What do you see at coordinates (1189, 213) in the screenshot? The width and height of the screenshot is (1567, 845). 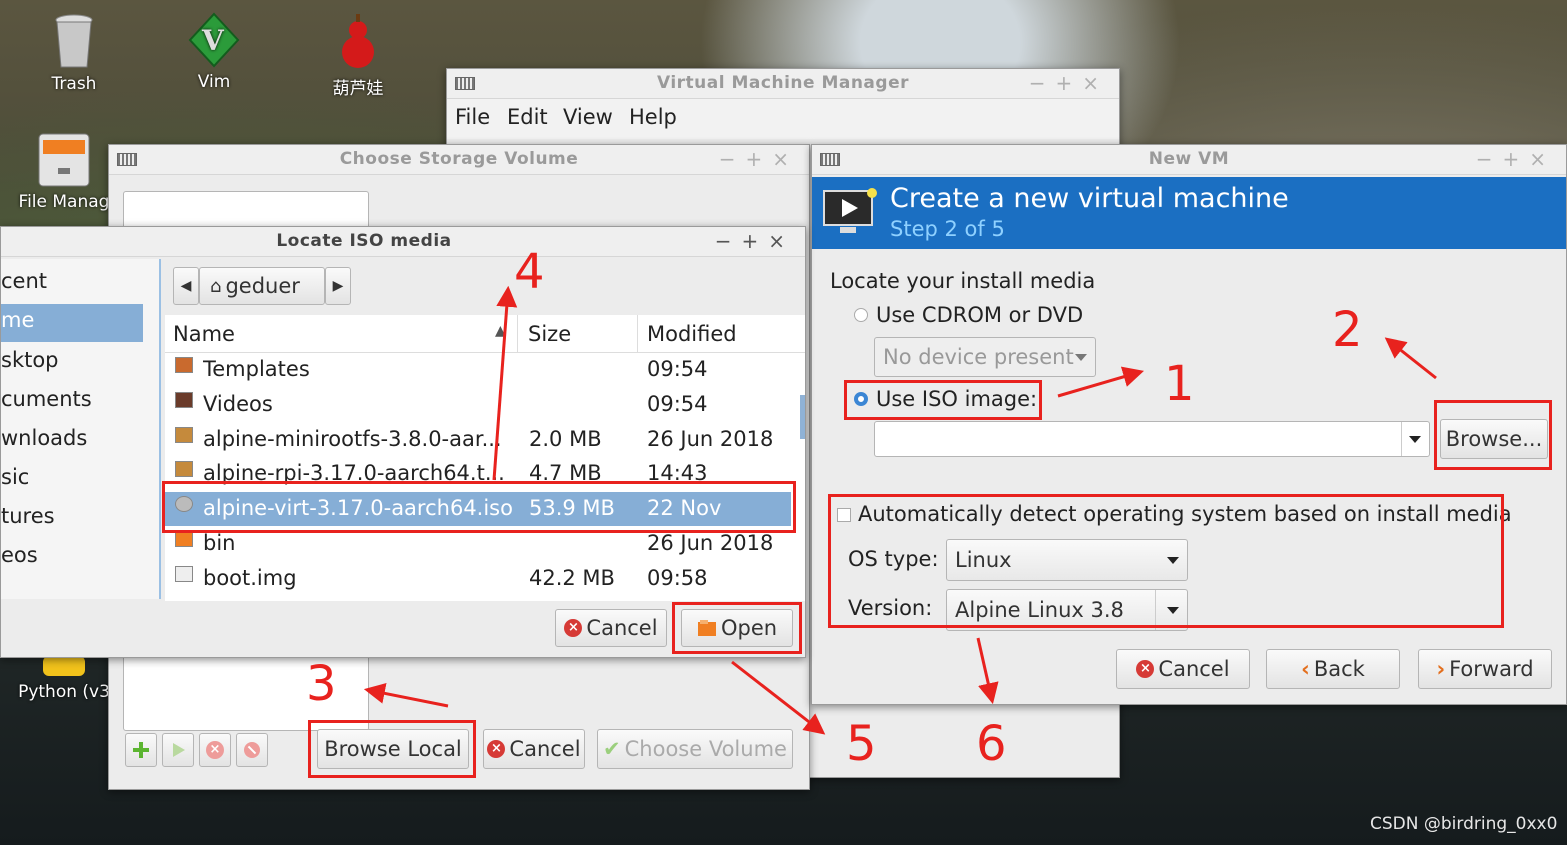 I see `newvm-header: Create a new virtual machine Step 2 of 5` at bounding box center [1189, 213].